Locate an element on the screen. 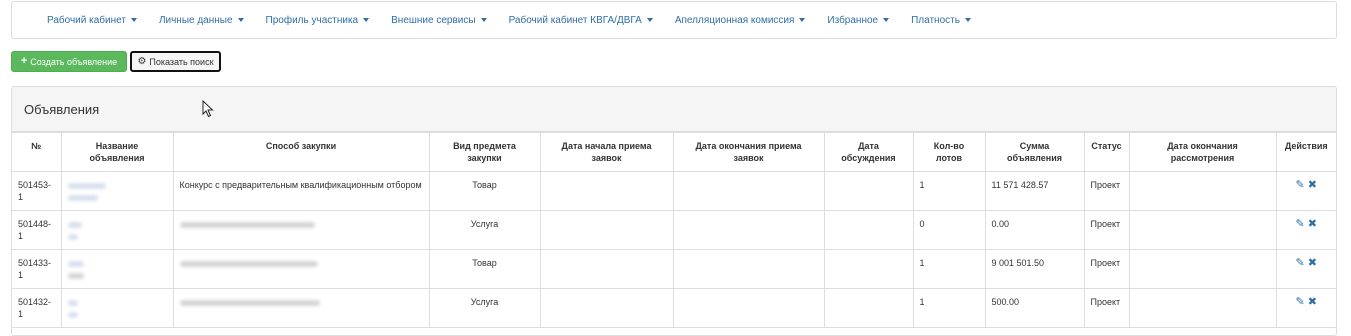 The image size is (1351, 336). cell-number: 501432-1 is located at coordinates (37, 308).